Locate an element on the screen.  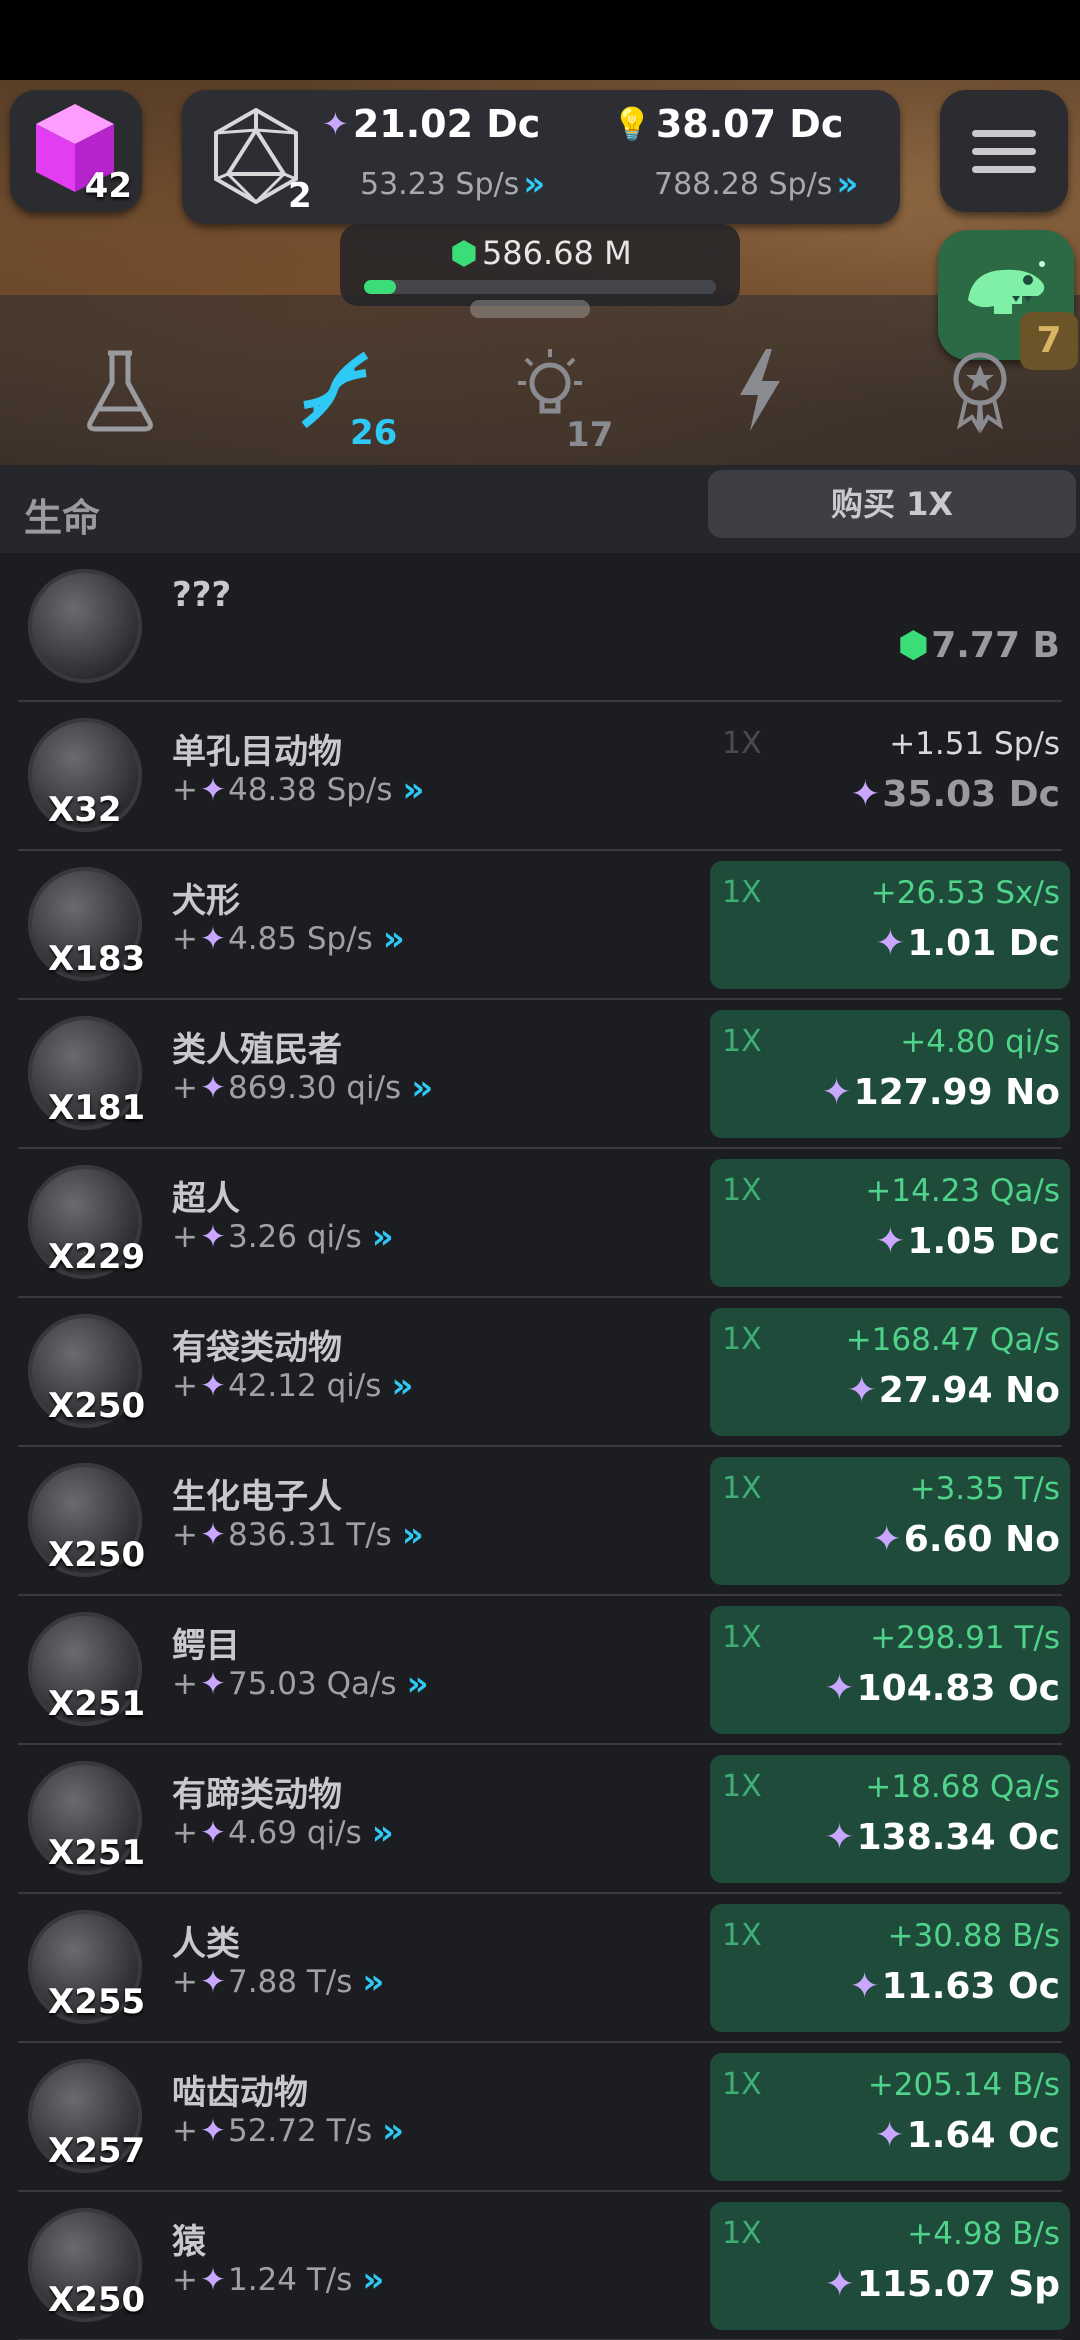
creature-rate: + ✦ 4.85 Sp/s » is located at coordinates (288, 939).